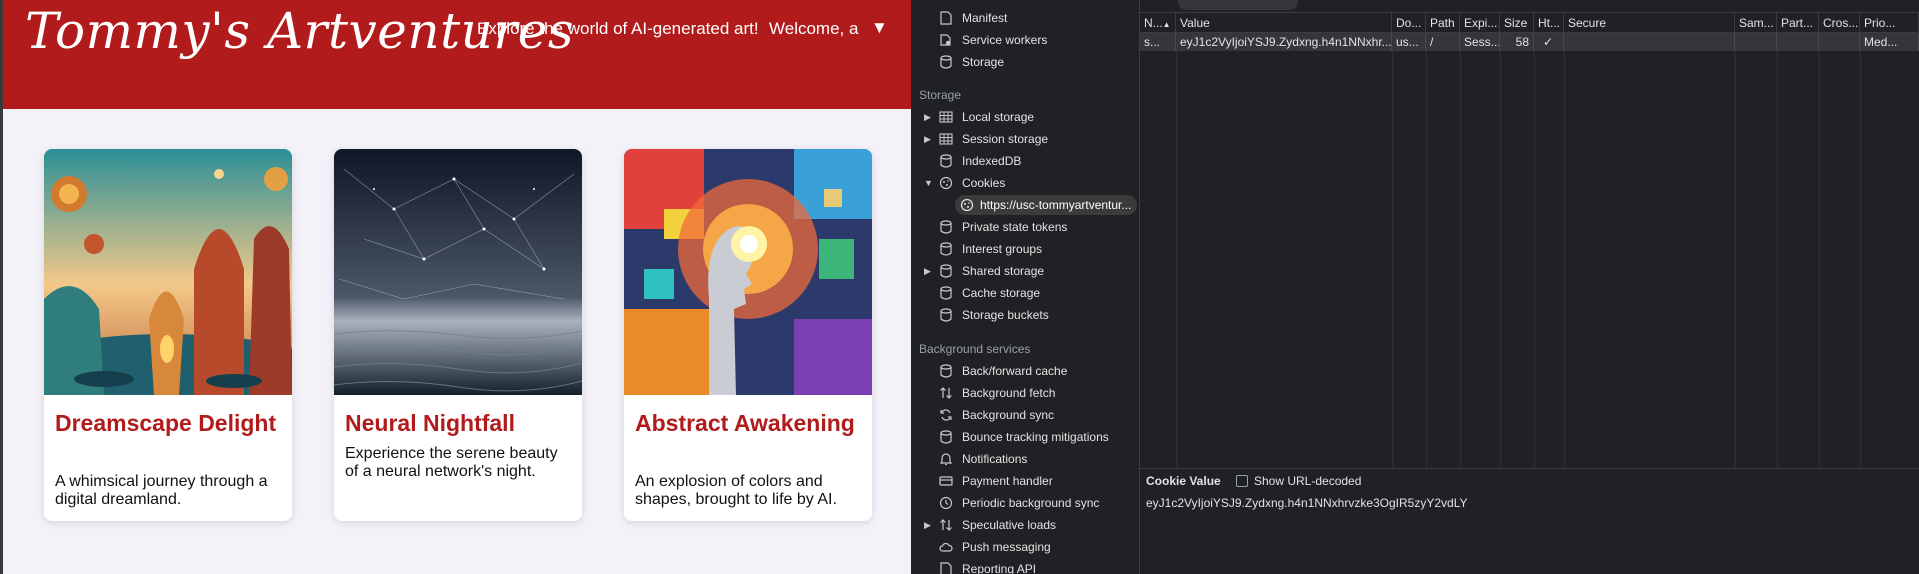 The height and width of the screenshot is (574, 1919). I want to click on updown-arrows-icon, so click(946, 393).